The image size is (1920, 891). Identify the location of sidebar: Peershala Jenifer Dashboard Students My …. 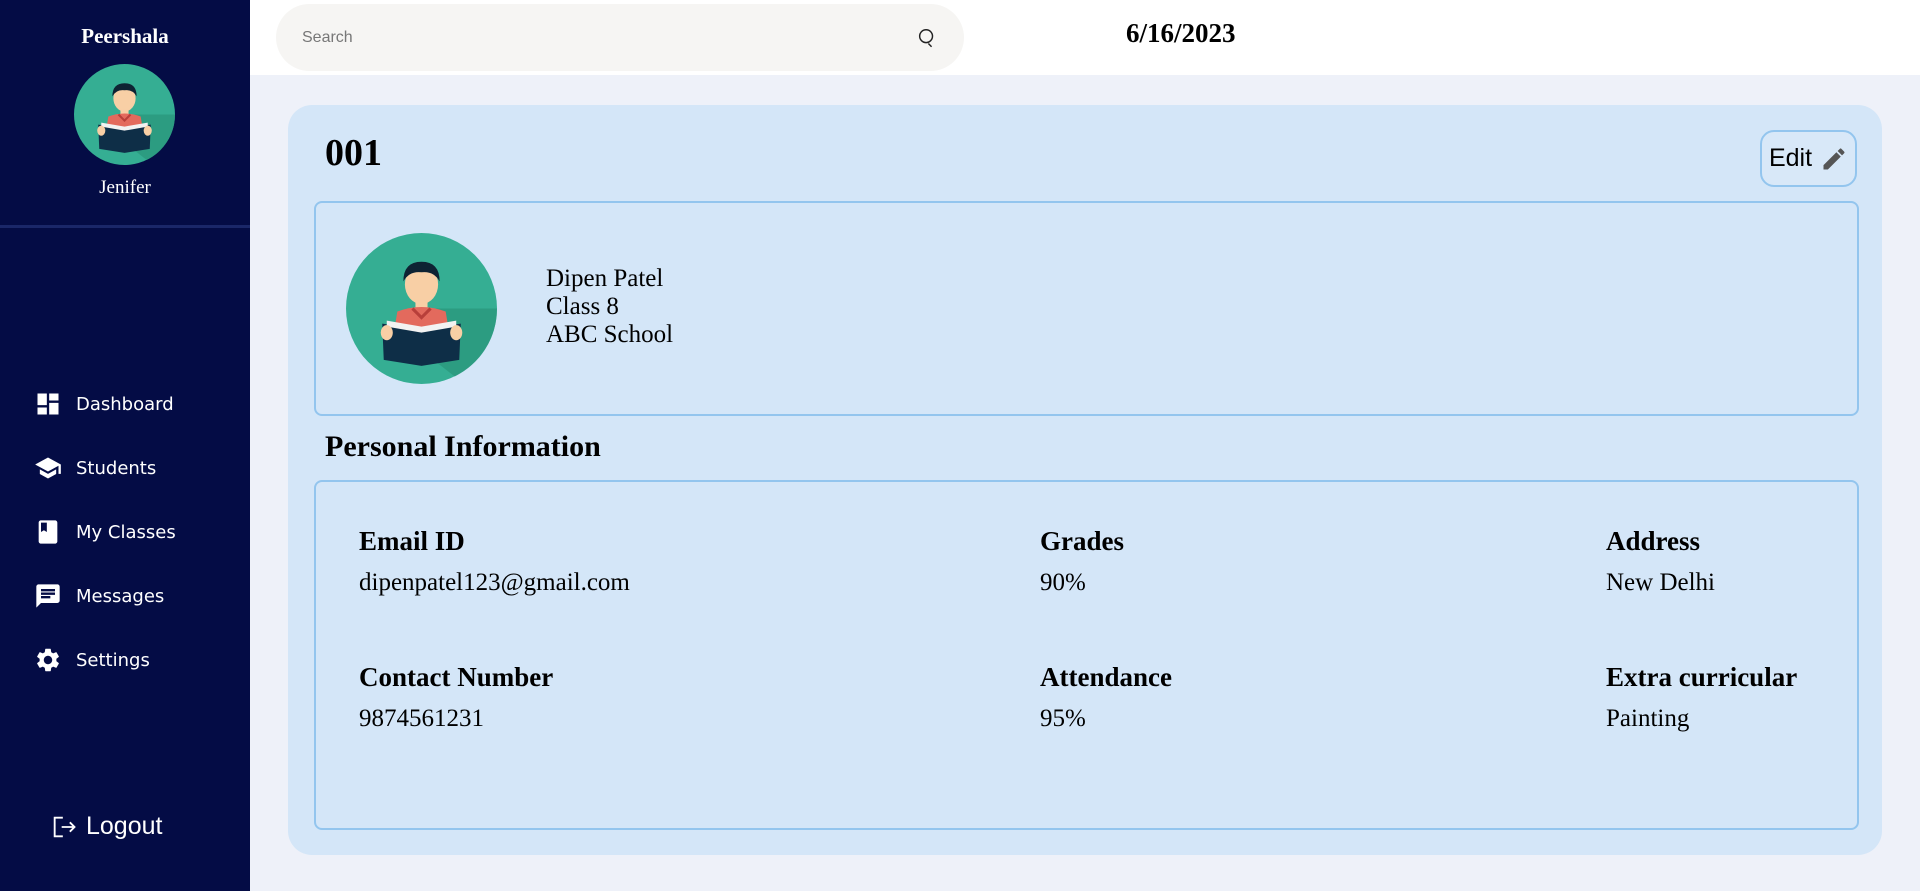
(125, 445).